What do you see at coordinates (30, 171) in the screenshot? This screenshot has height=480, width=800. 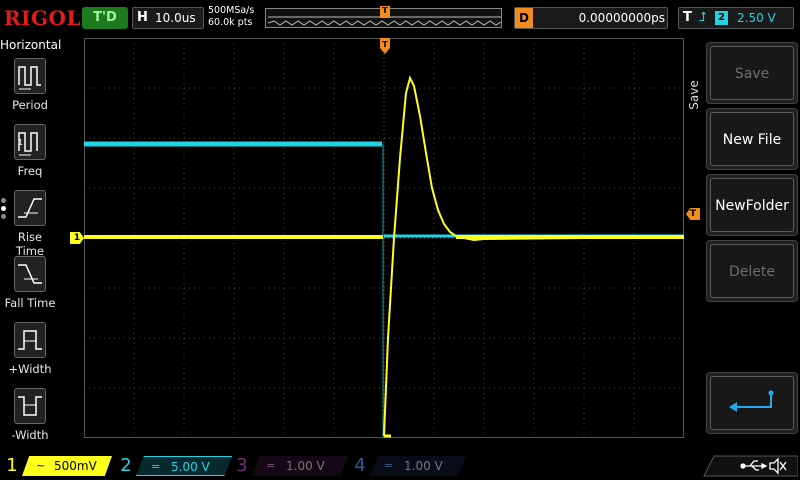 I see `measure-frequency-label: Freq` at bounding box center [30, 171].